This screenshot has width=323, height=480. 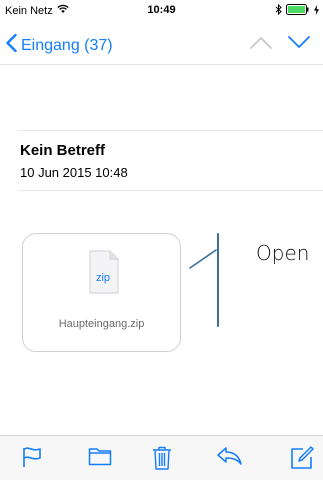 I want to click on message-date: 10 Jun 2015 10:48, so click(x=74, y=172).